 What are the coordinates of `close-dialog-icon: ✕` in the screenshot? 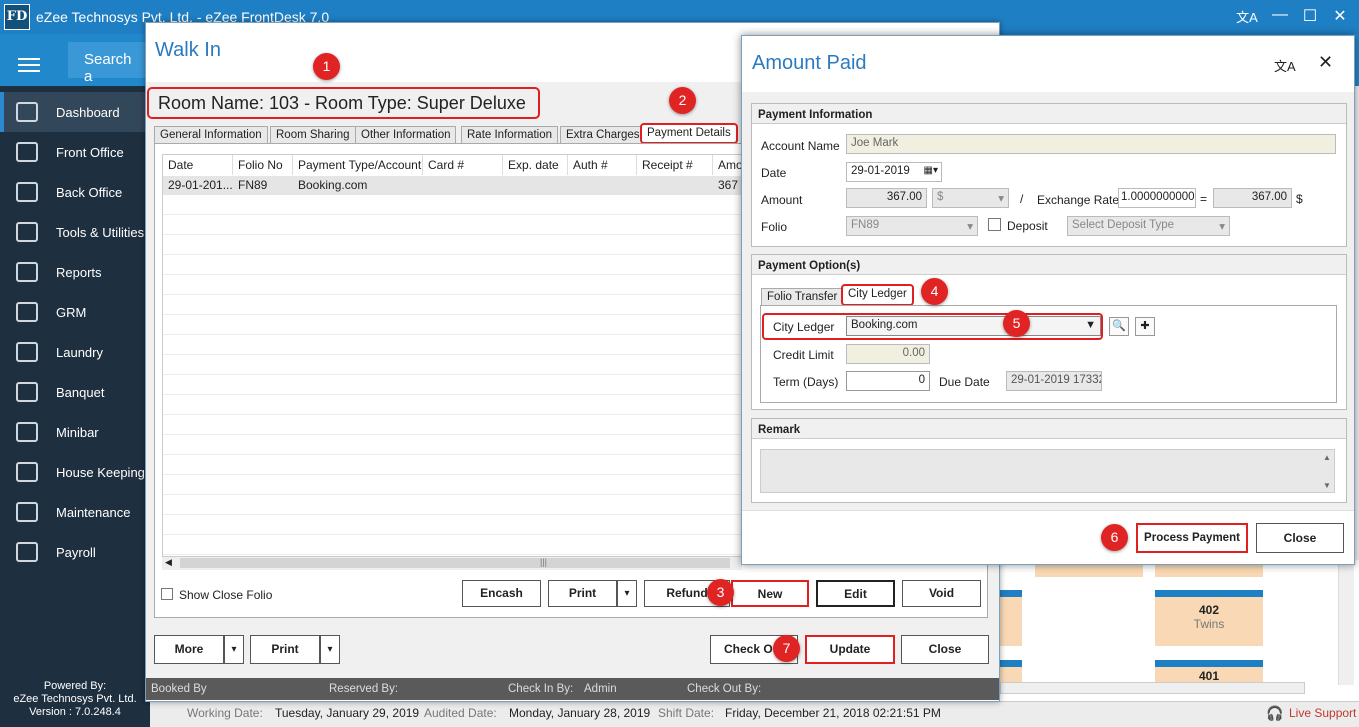 It's located at (1325, 62).